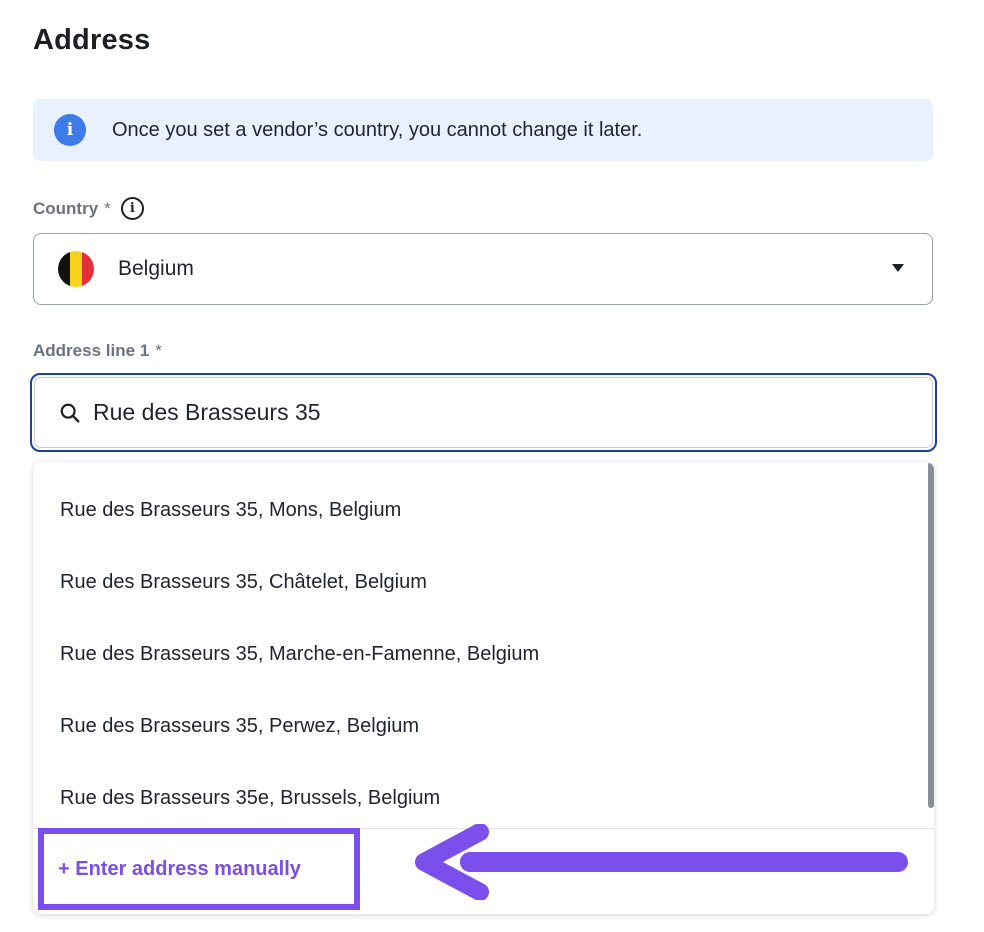  Describe the element at coordinates (931, 635) in the screenshot. I see `dropdown-scrollbar` at that location.